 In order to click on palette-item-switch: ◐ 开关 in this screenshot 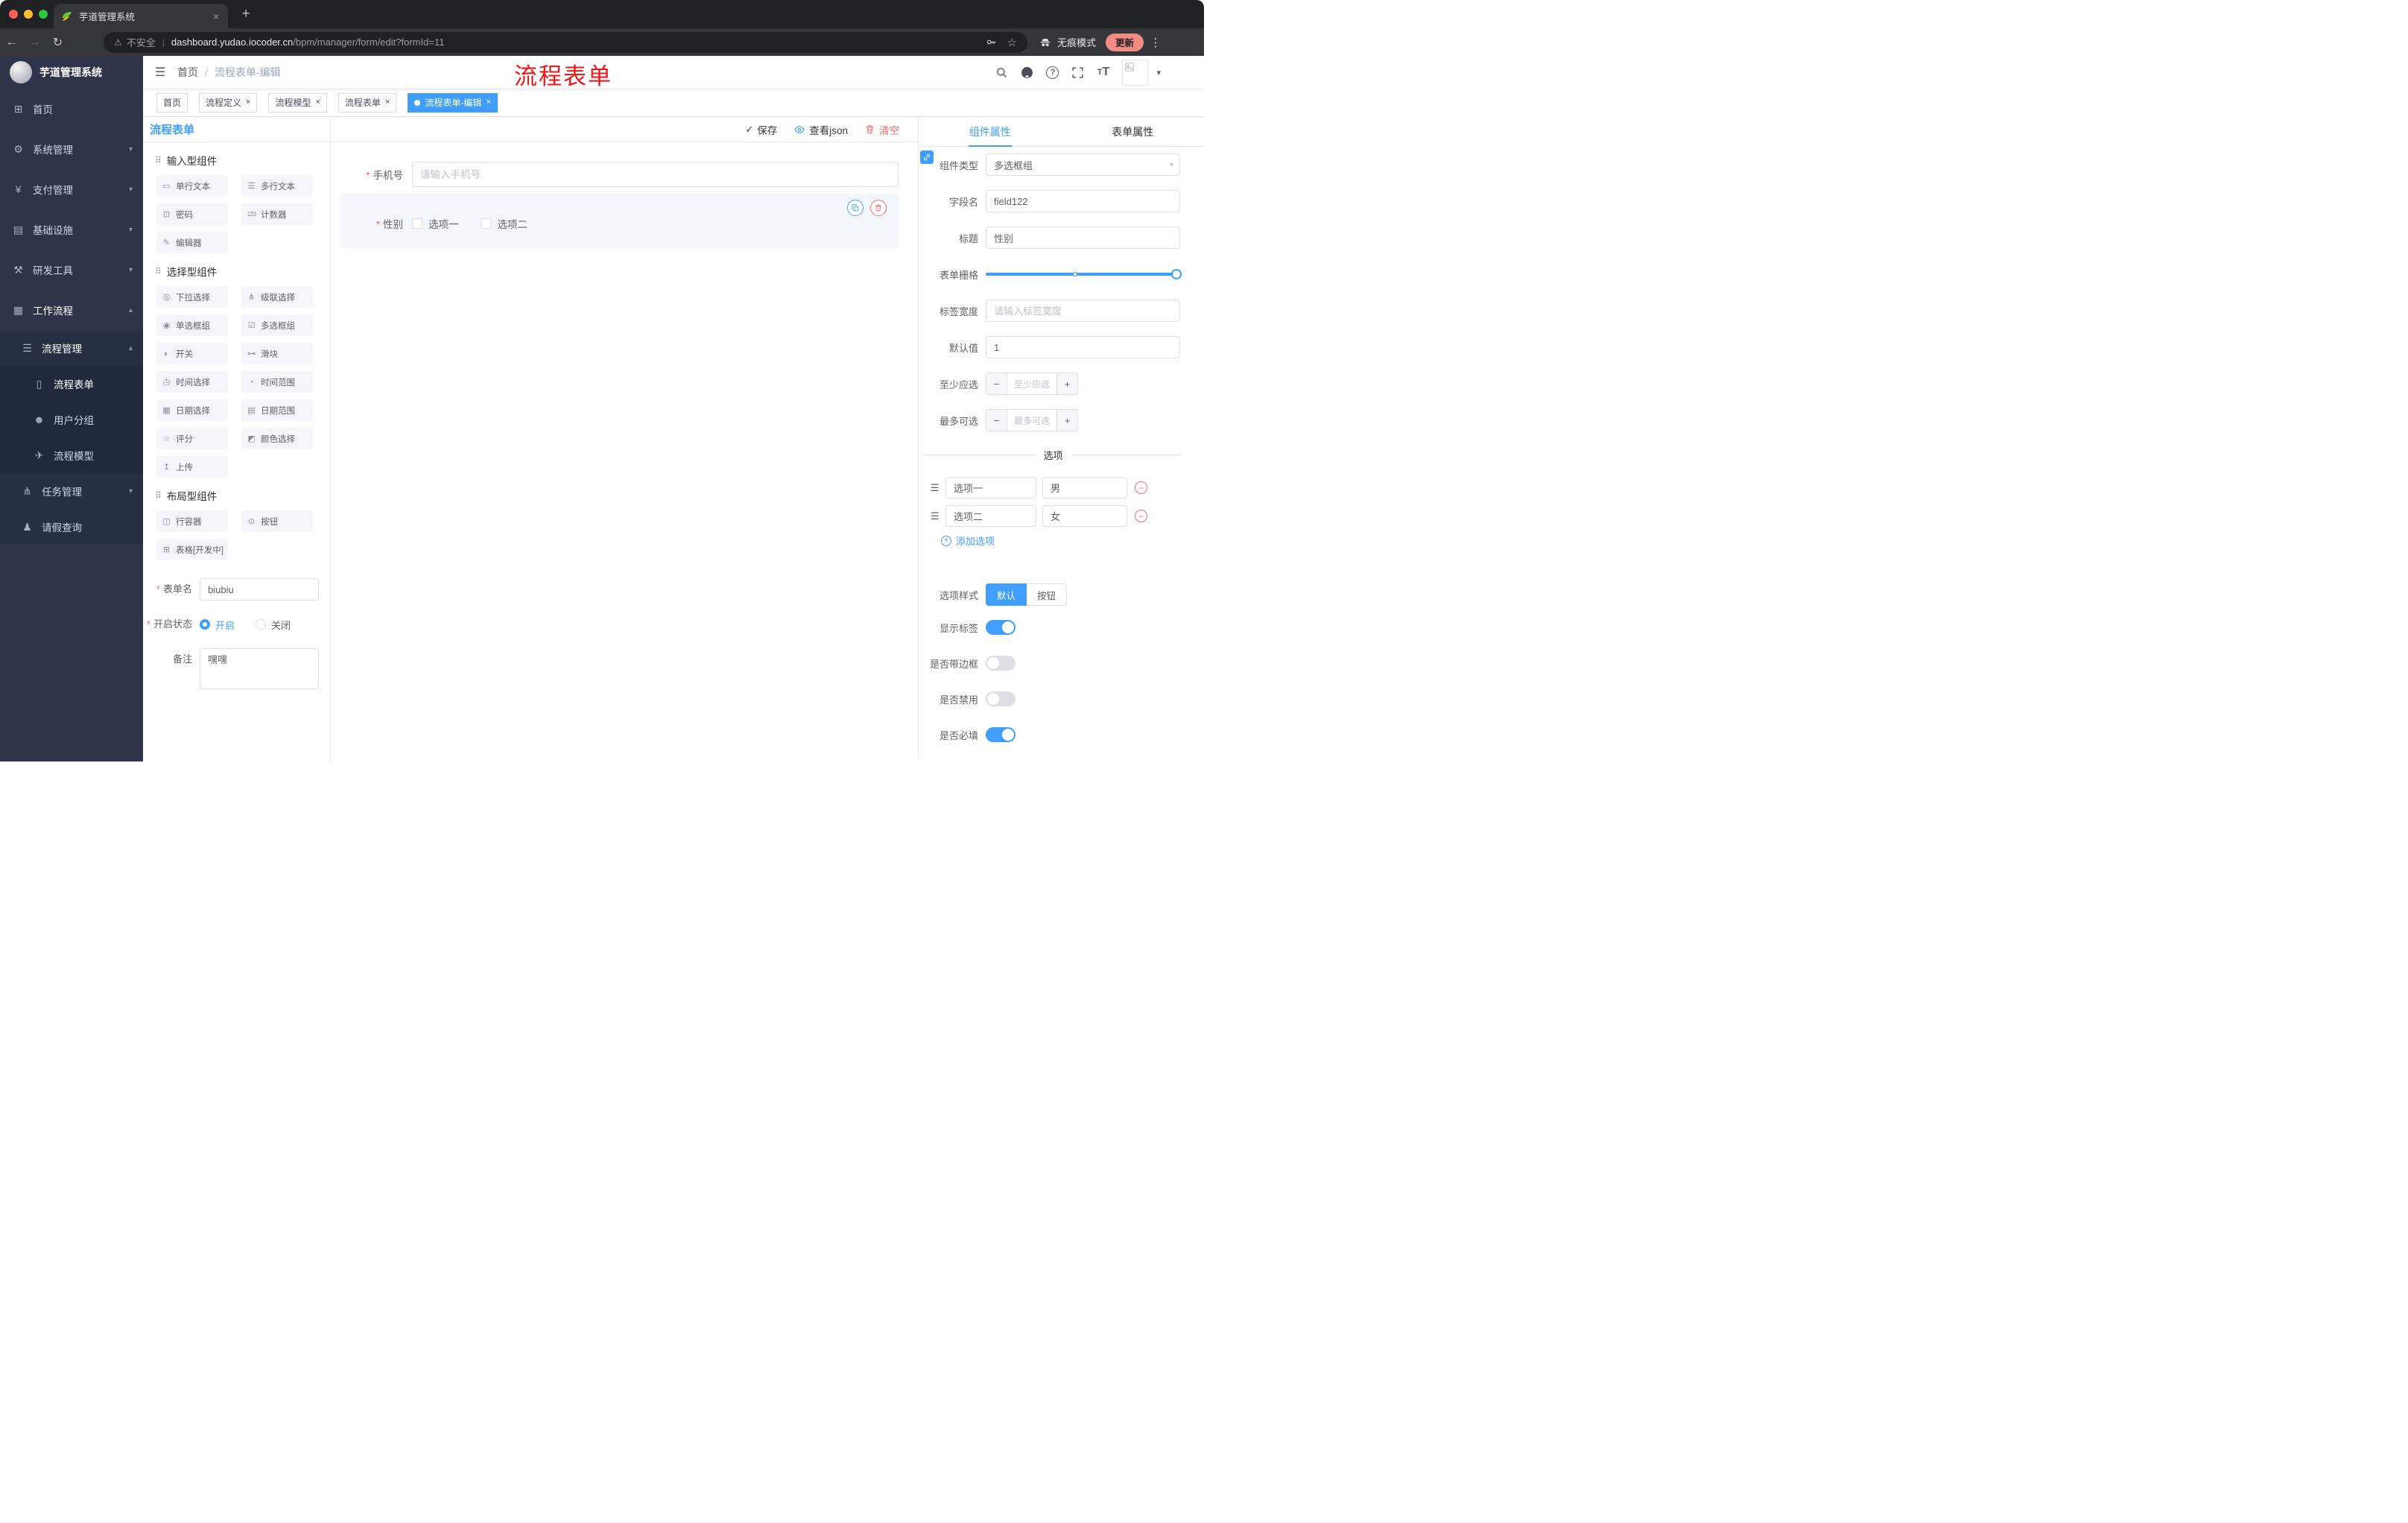, I will do `click(192, 354)`.